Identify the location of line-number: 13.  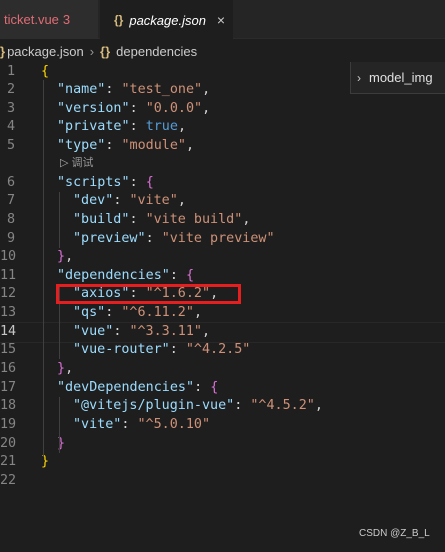
(8, 312).